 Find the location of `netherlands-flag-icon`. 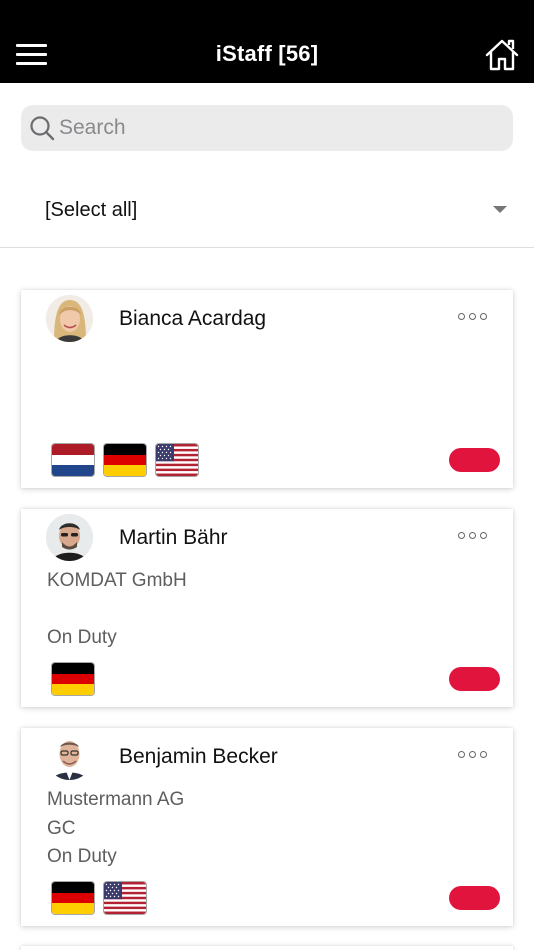

netherlands-flag-icon is located at coordinates (73, 460).